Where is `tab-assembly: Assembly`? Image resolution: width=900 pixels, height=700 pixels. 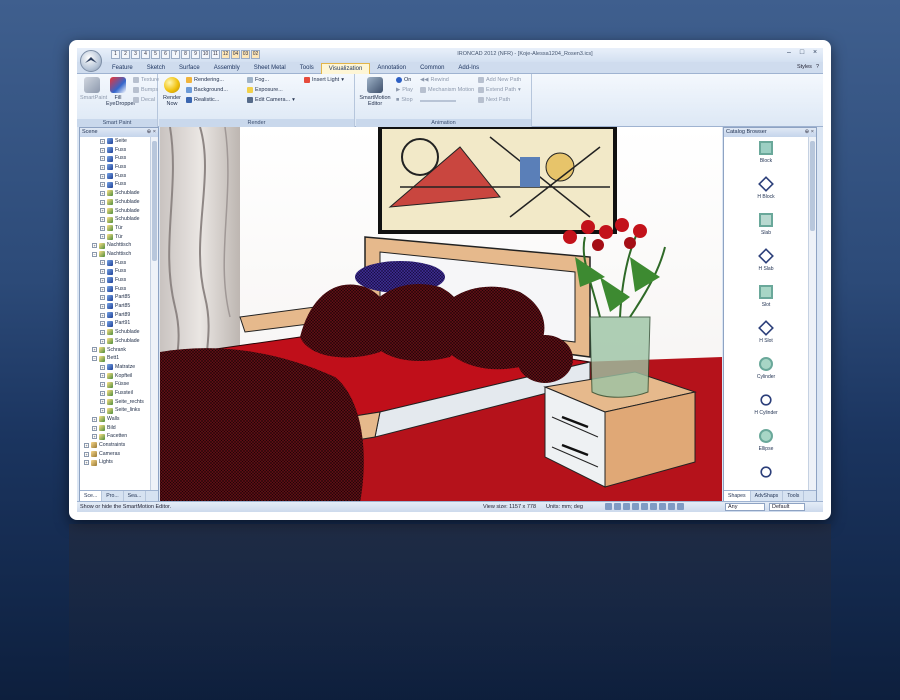 tab-assembly: Assembly is located at coordinates (227, 68).